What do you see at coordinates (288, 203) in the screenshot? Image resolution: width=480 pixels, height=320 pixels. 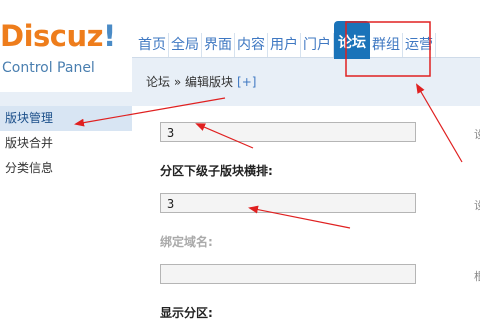 I see `subboard-horizontal-input: 3` at bounding box center [288, 203].